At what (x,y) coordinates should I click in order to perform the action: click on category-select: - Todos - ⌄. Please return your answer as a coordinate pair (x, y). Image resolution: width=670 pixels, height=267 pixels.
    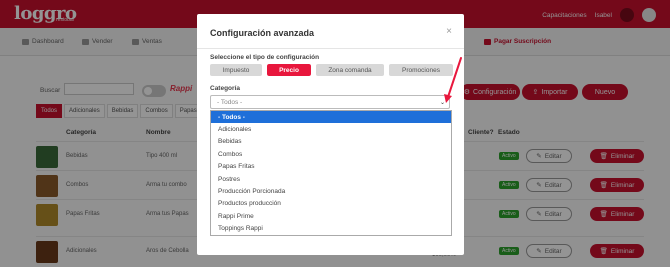
    Looking at the image, I should click on (330, 102).